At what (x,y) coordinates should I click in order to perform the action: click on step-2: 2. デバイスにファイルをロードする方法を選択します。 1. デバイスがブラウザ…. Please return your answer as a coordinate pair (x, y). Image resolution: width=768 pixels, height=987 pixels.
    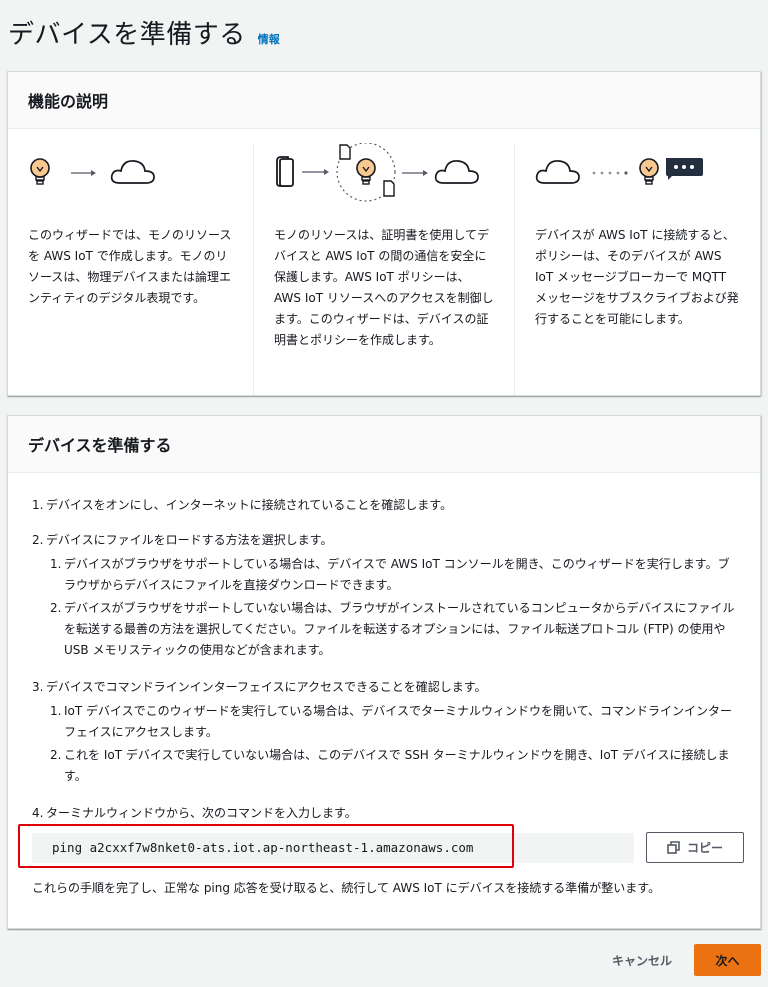
    Looking at the image, I should click on (384, 596).